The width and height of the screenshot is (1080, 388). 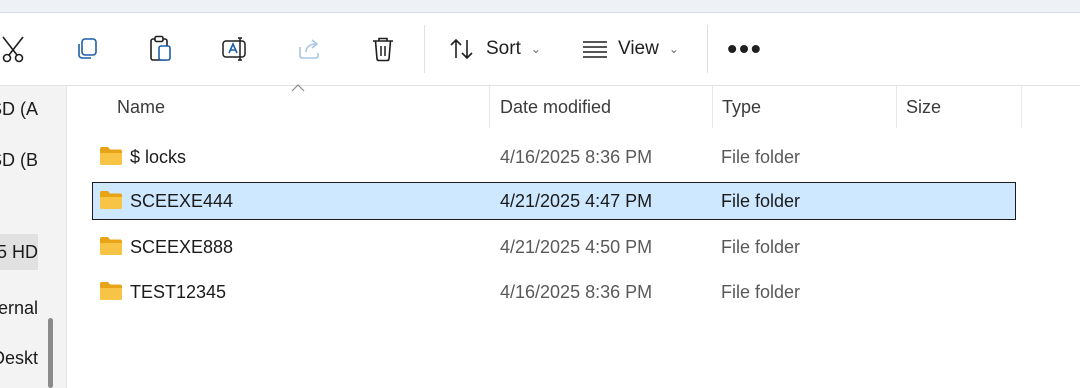 I want to click on file-name: SCEEXE444, so click(x=182, y=201).